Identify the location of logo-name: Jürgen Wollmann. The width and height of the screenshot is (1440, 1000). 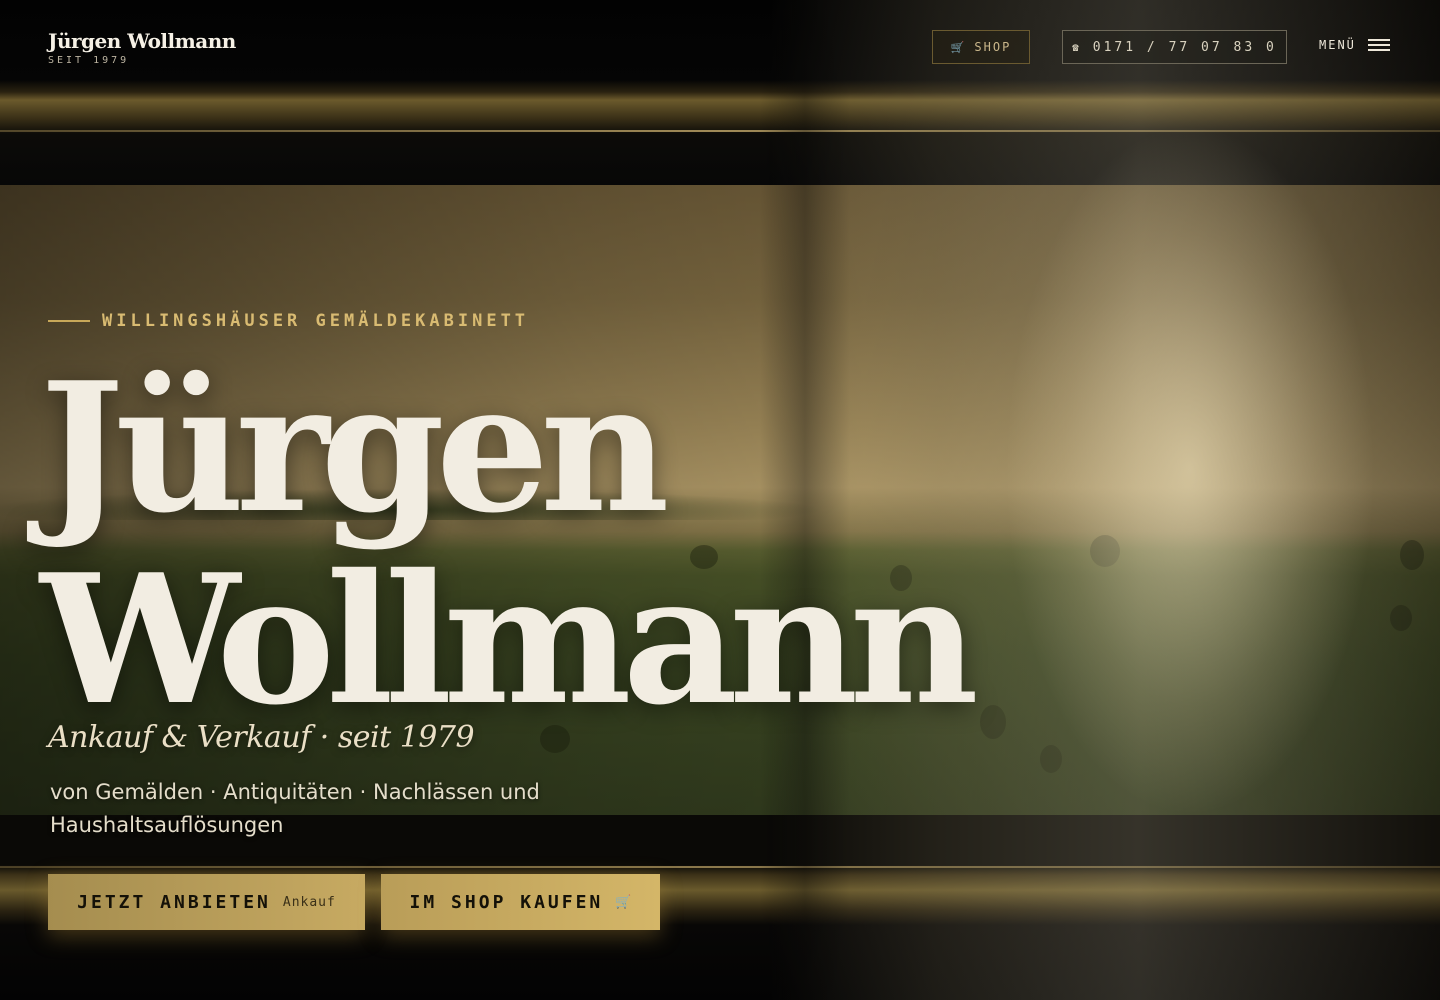
(142, 41).